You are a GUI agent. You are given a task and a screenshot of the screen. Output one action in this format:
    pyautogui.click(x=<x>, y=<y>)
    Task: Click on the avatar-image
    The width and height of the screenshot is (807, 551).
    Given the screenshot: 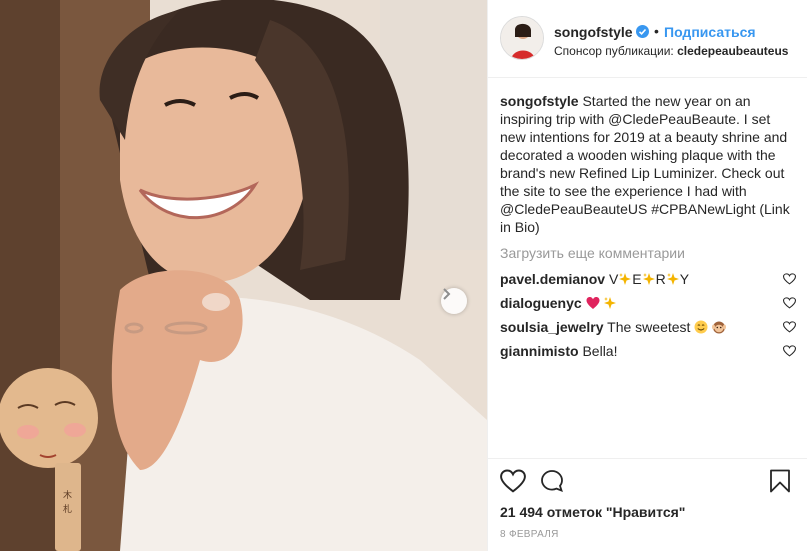 What is the action you would take?
    pyautogui.click(x=522, y=38)
    